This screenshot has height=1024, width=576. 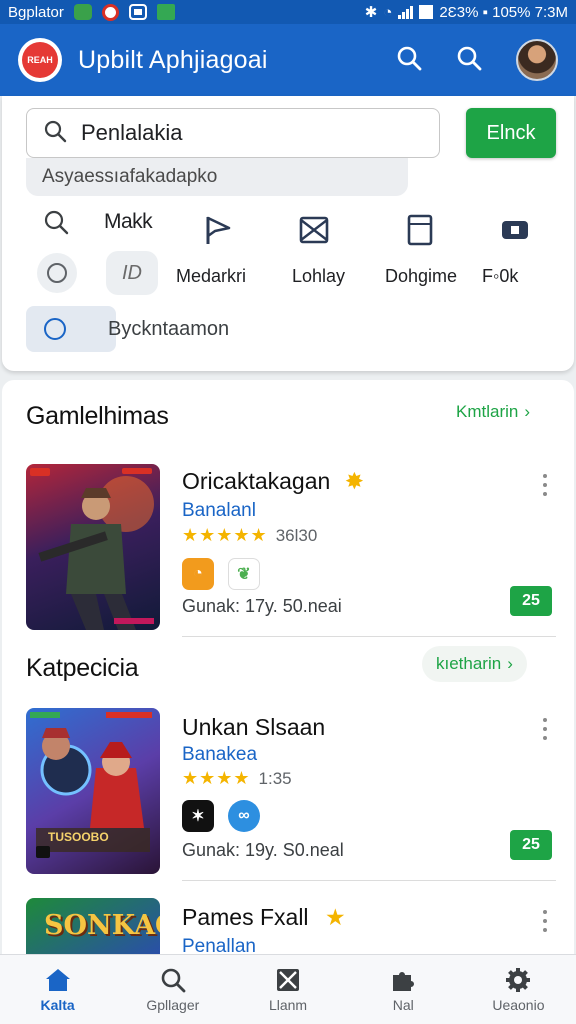 I want to click on app-title: Upbilt Aphjiagoai, so click(x=173, y=59).